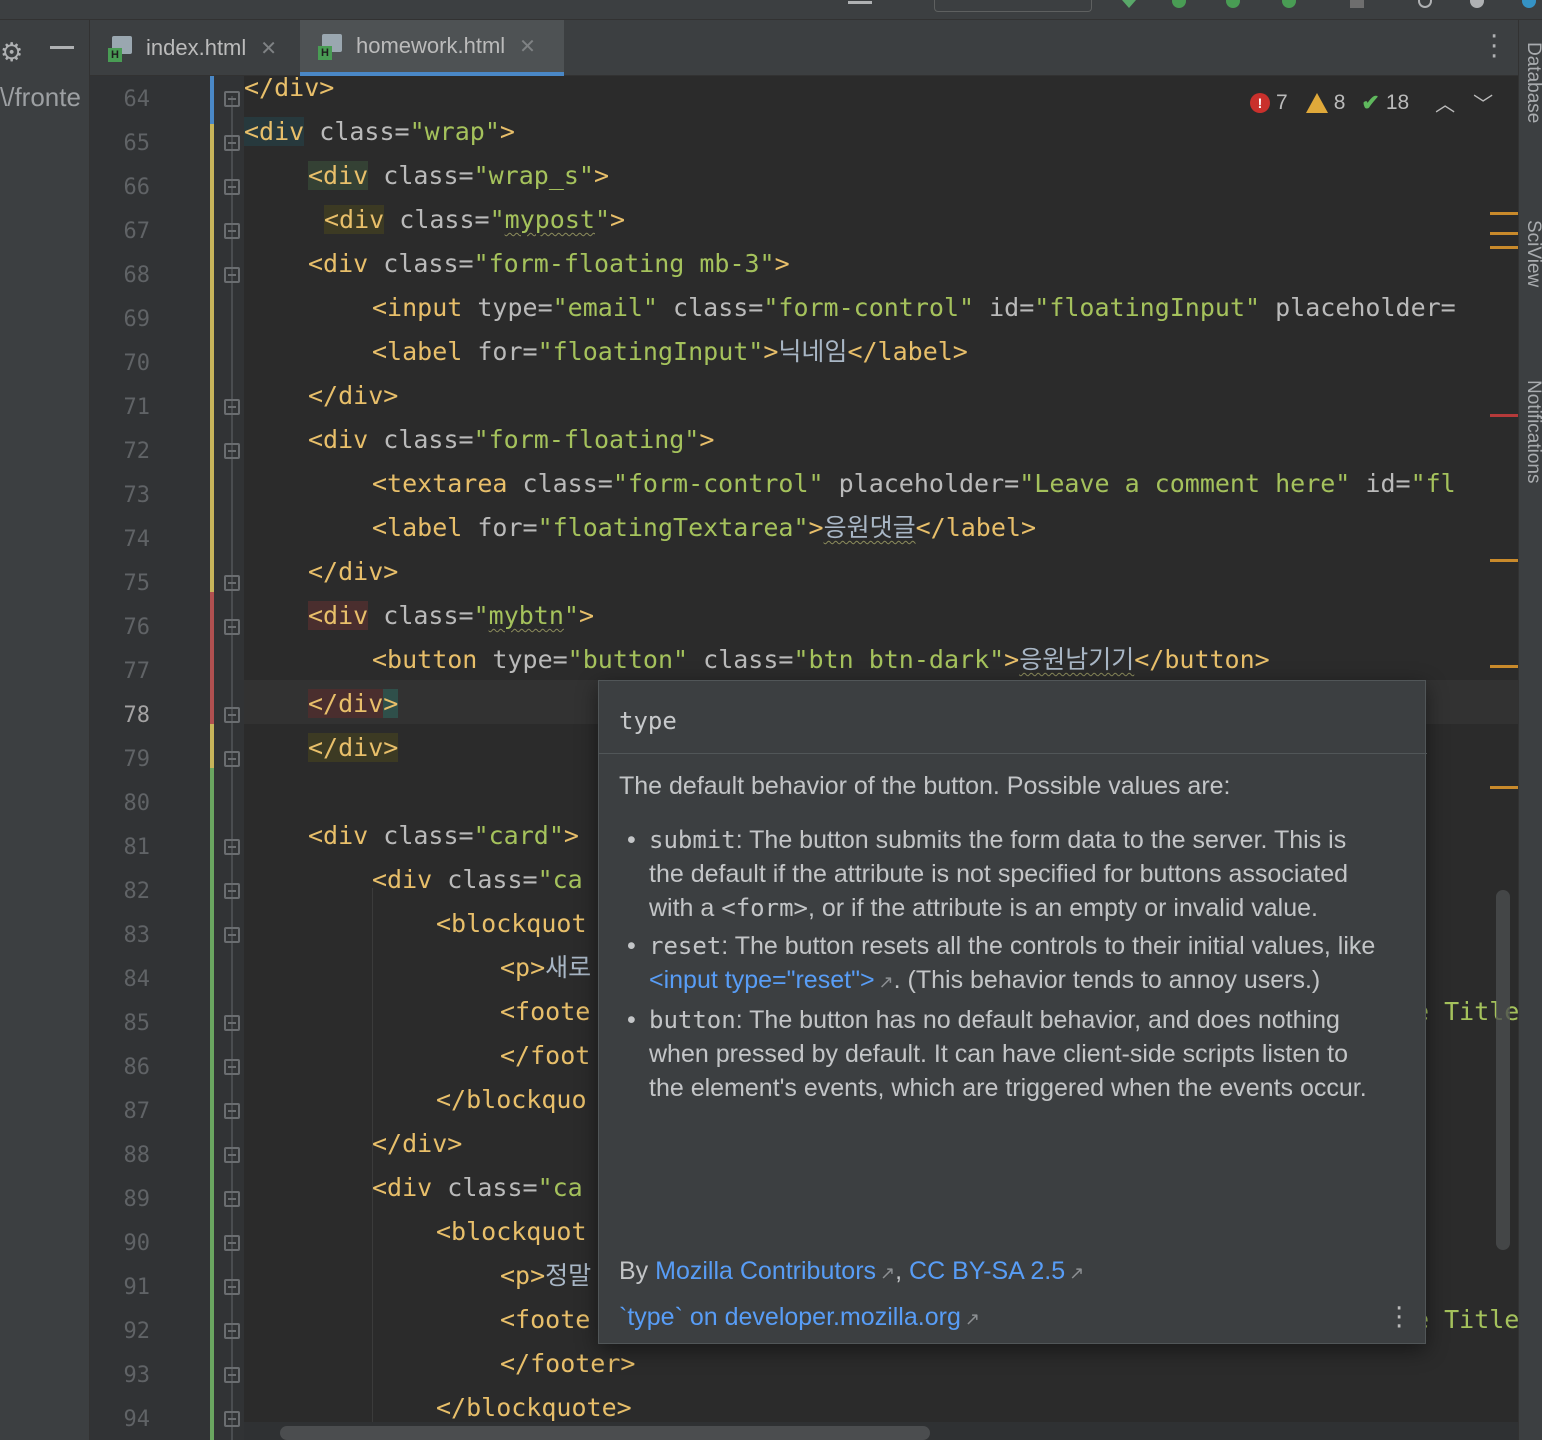  I want to click on chevron-down-icon: ﹀, so click(1483, 102).